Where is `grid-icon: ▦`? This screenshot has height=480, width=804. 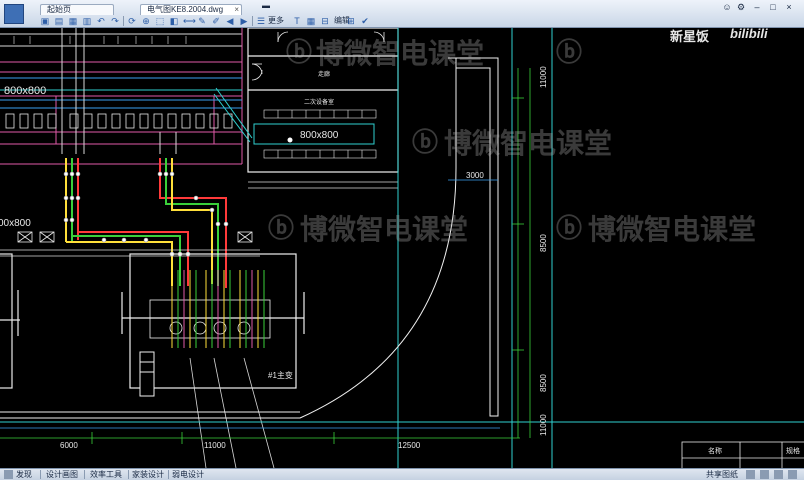 grid-icon: ▦ is located at coordinates (311, 21).